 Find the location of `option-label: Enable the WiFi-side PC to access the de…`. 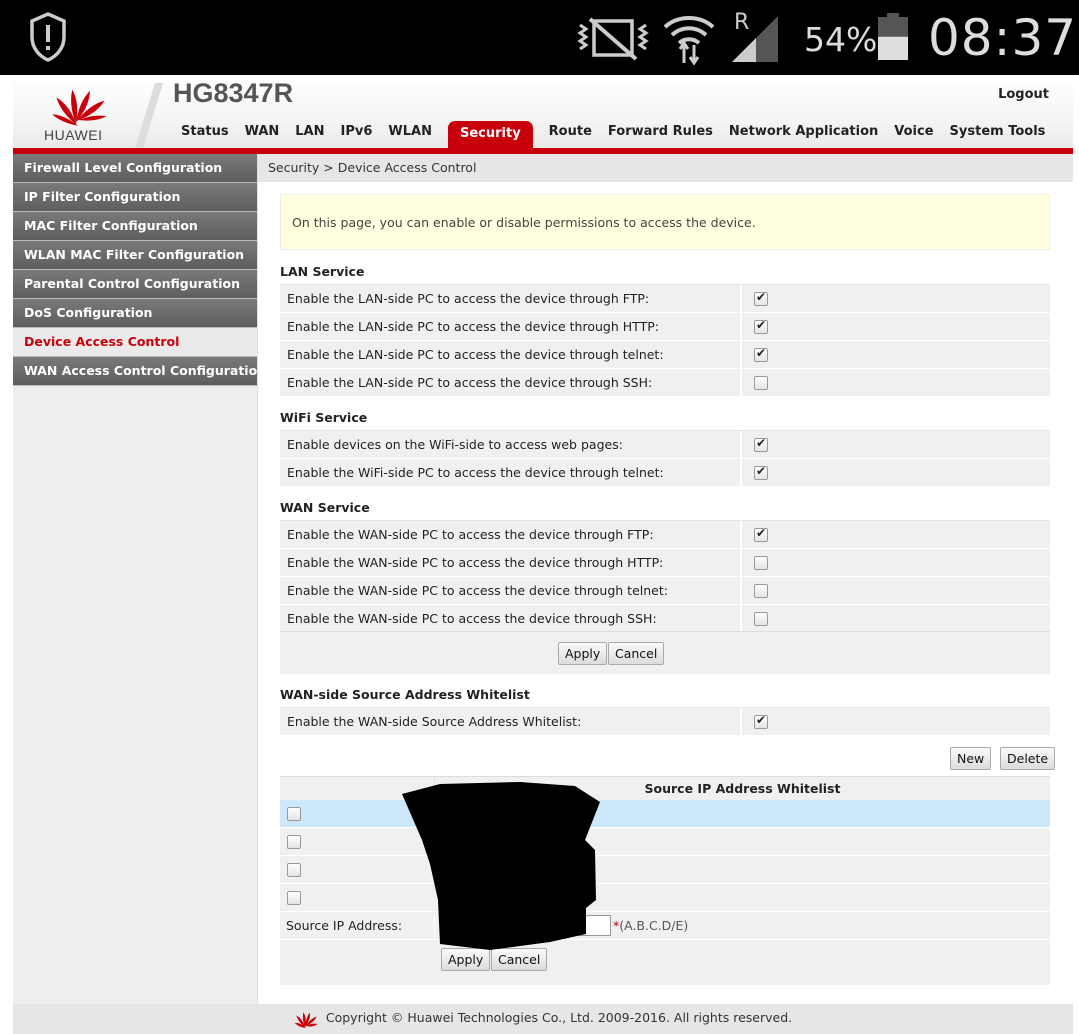

option-label: Enable the WiFi-side PC to access the de… is located at coordinates (511, 472).